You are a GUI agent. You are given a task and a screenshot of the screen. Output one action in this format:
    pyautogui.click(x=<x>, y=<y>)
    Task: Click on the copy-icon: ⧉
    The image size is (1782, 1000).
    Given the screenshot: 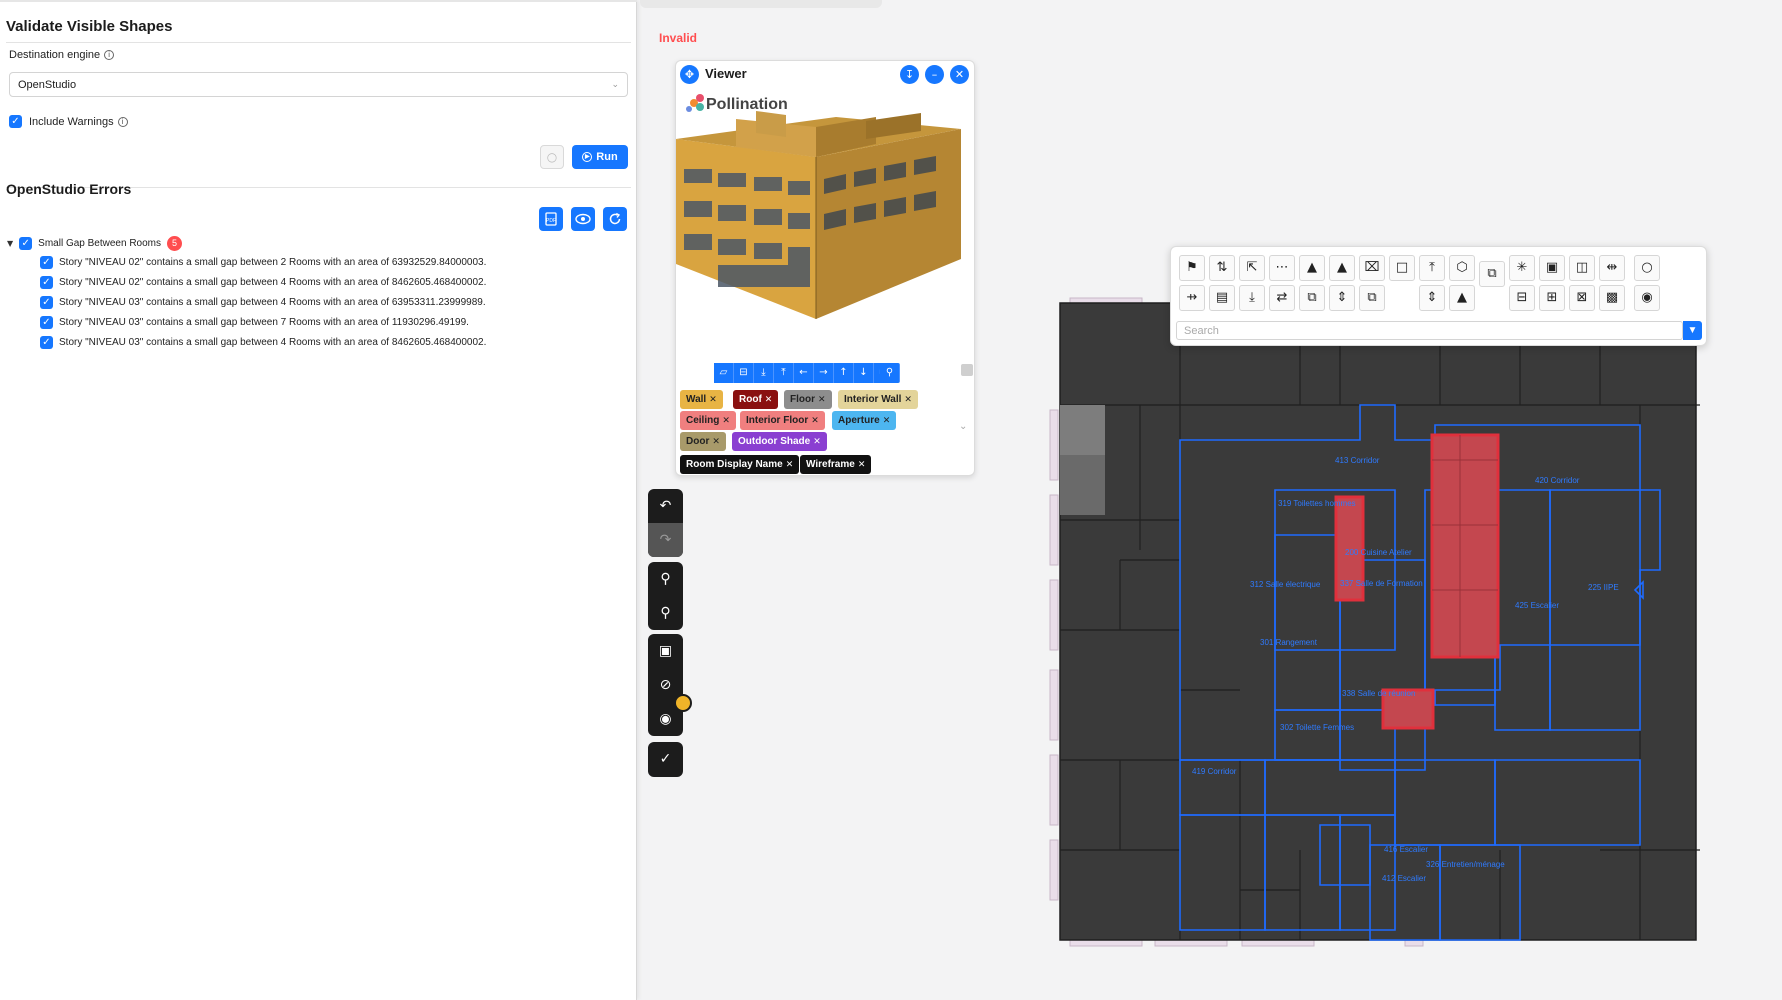 What is the action you would take?
    pyautogui.click(x=1492, y=274)
    